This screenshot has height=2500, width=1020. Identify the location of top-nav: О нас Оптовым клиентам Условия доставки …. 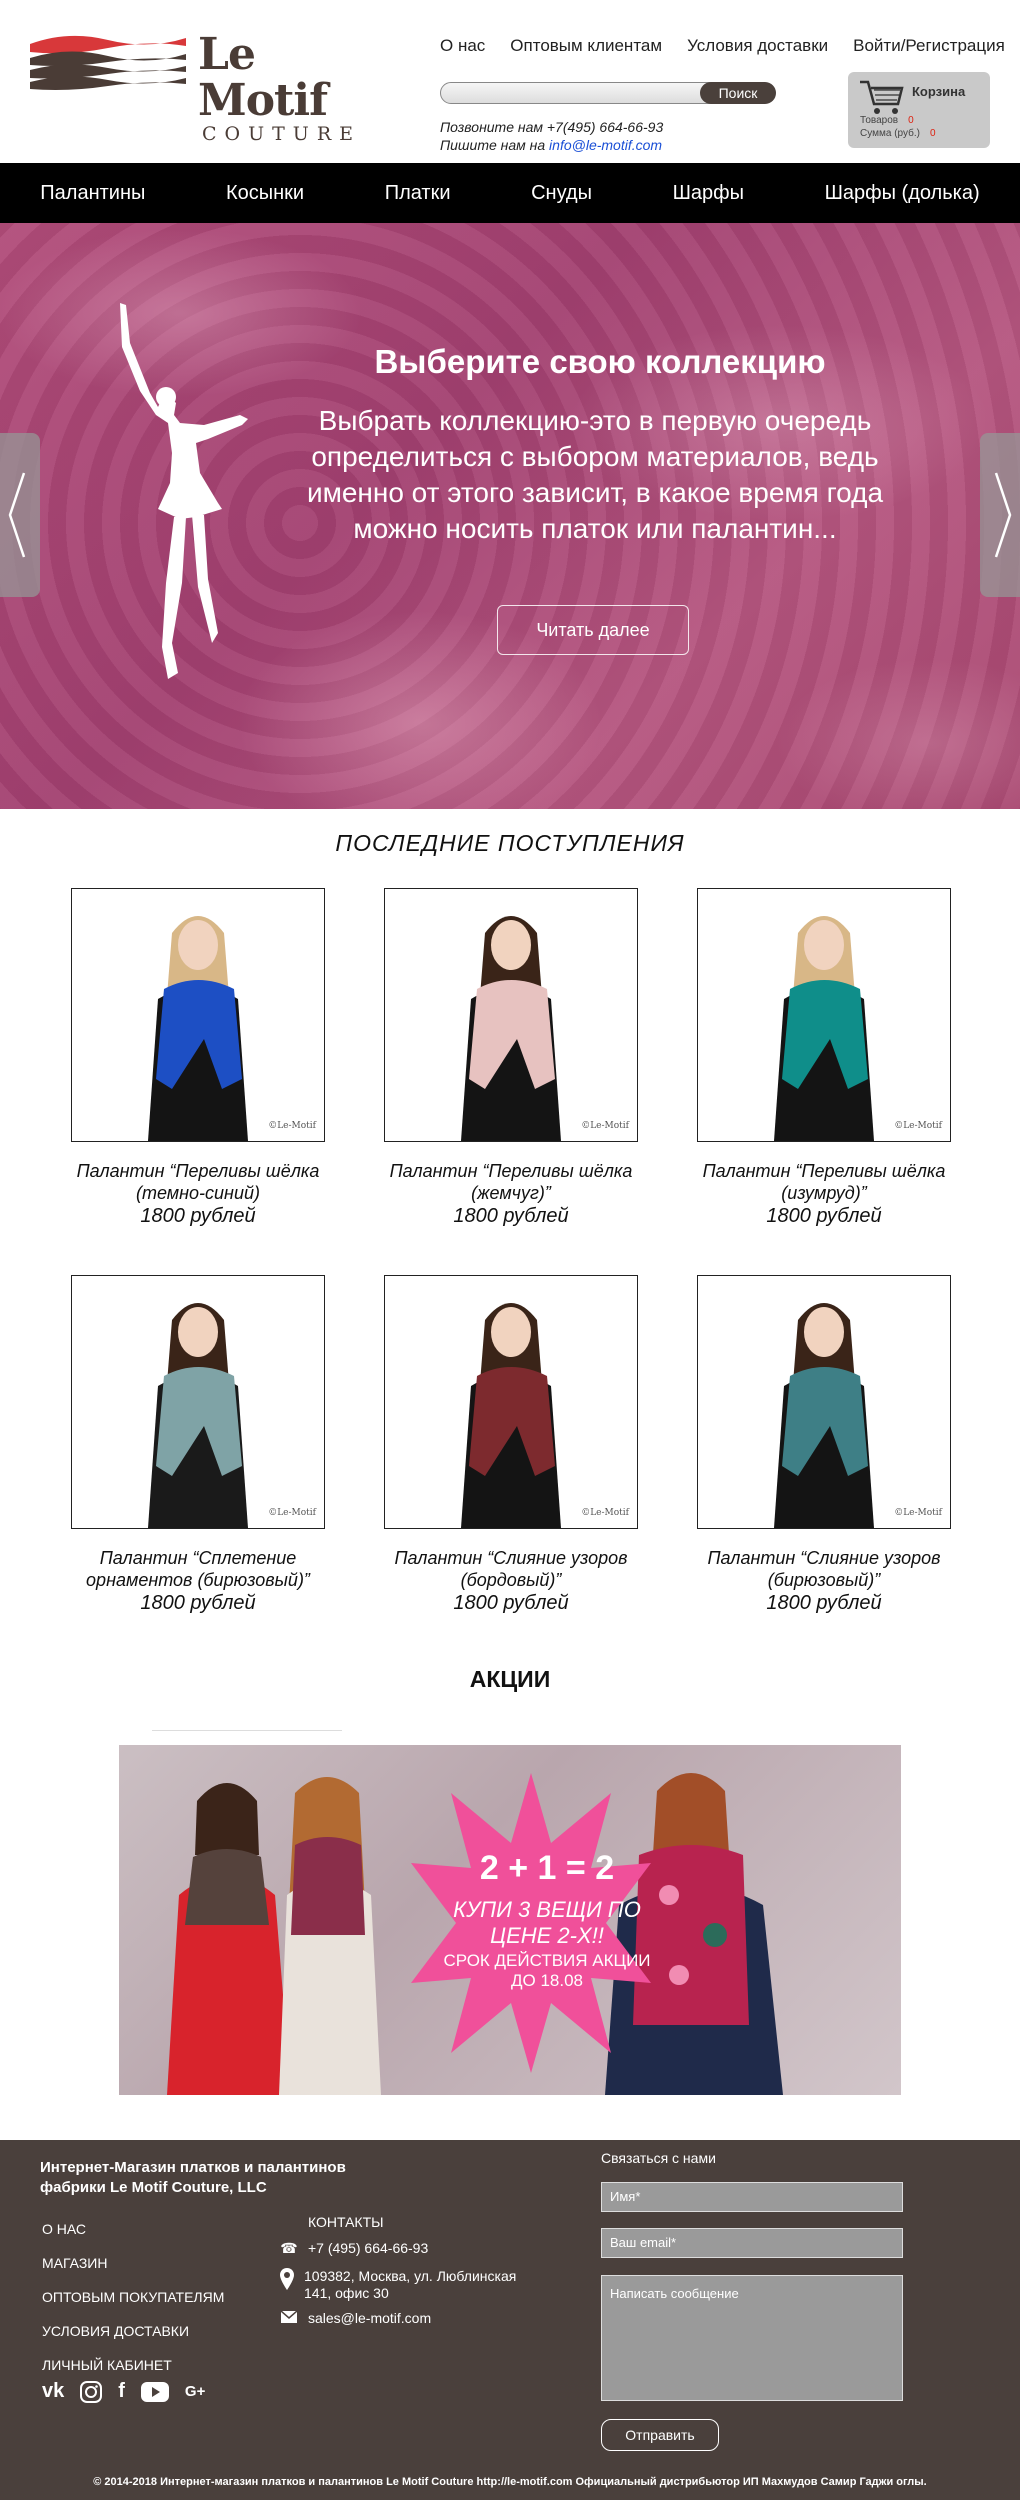
(722, 46).